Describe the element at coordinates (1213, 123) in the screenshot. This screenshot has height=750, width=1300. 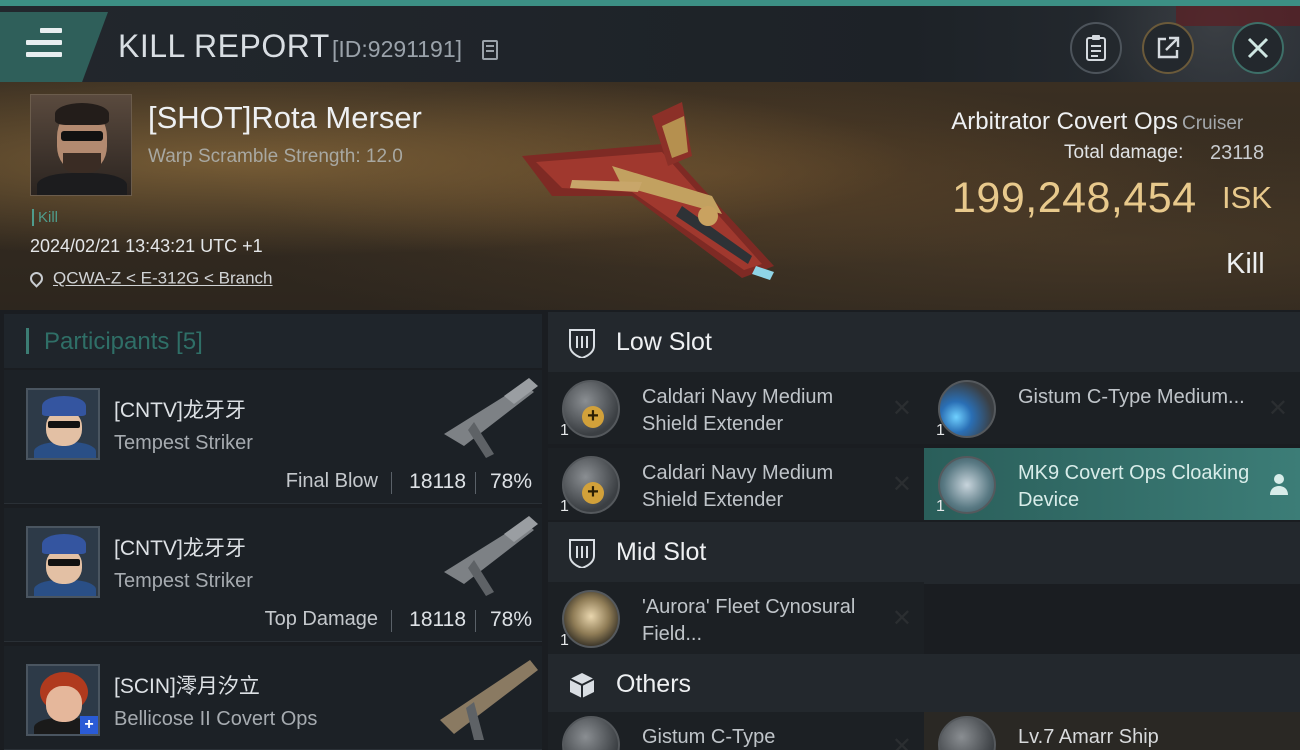
I see `victim-ship-class: Cruiser` at that location.